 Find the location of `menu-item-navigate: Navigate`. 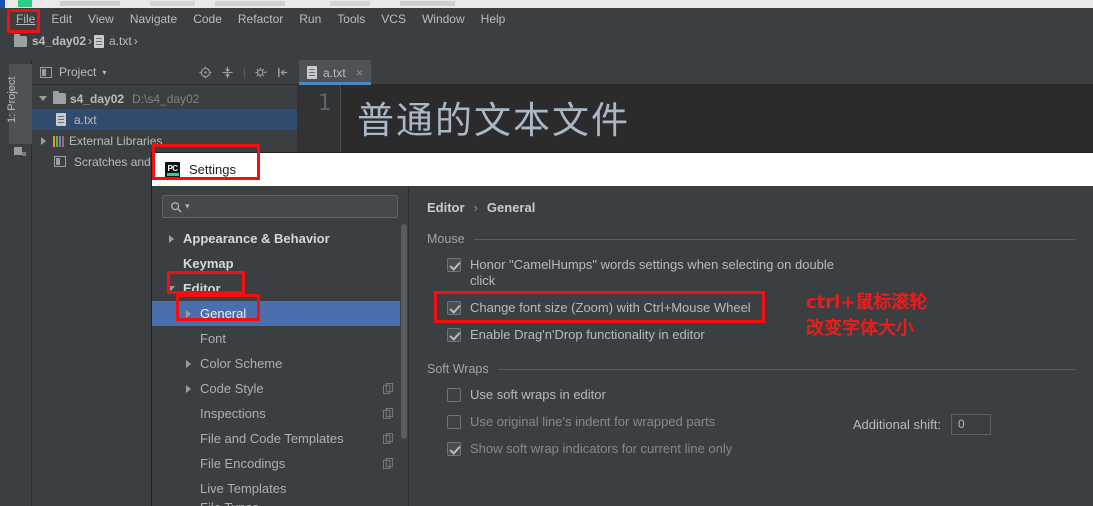

menu-item-navigate: Navigate is located at coordinates (153, 19).